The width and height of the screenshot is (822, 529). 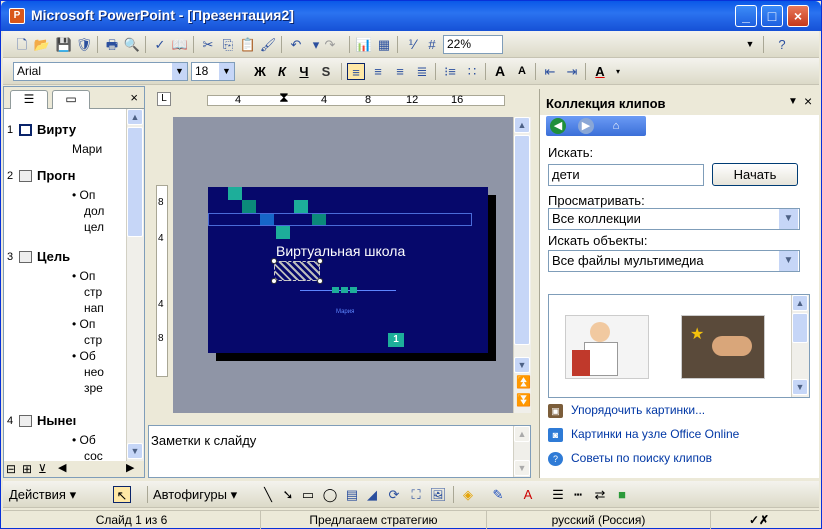 What do you see at coordinates (208, 44) in the screenshot?
I see `cut-icon: ✂` at bounding box center [208, 44].